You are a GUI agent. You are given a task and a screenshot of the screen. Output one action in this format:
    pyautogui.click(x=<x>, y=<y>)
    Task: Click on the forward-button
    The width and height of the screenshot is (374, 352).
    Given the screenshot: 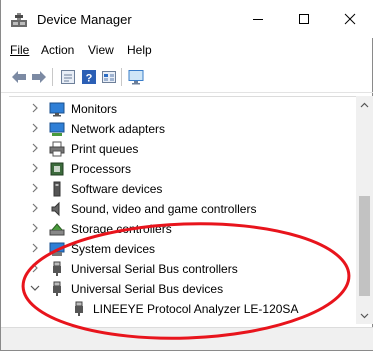 What is the action you would take?
    pyautogui.click(x=39, y=77)
    